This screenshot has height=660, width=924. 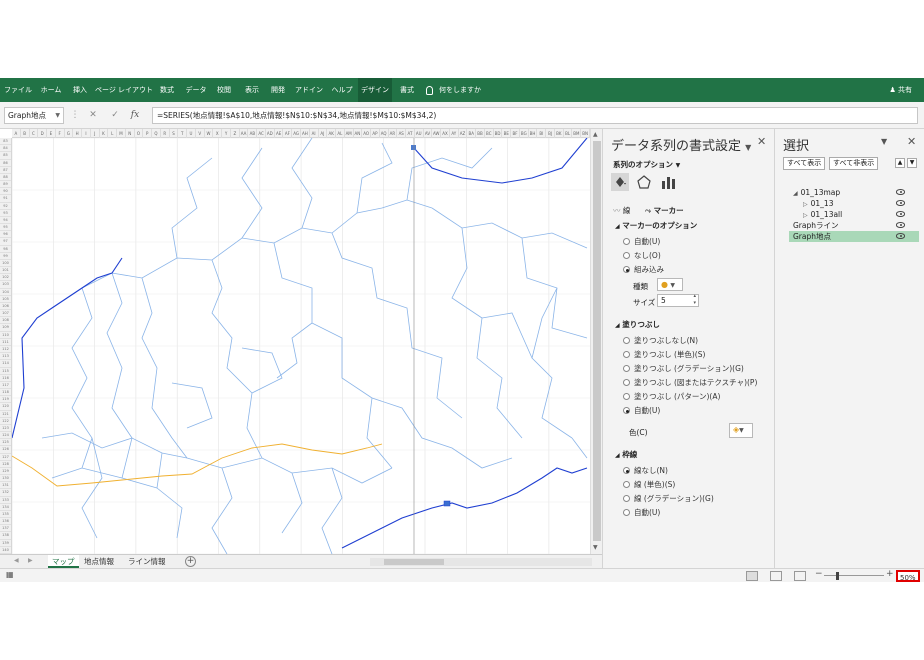 What do you see at coordinates (5, 371) in the screenshot?
I see `row-header: 115` at bounding box center [5, 371].